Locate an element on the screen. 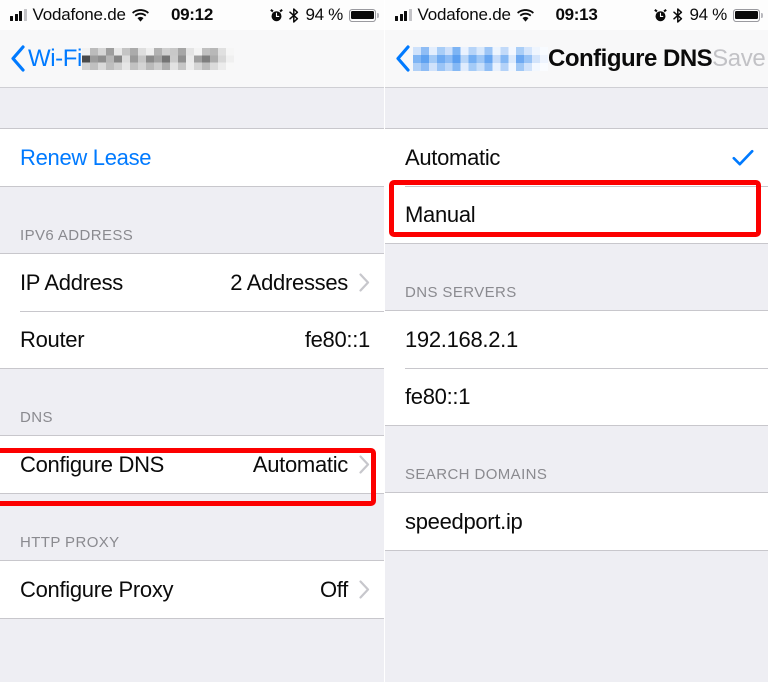 The height and width of the screenshot is (682, 768). row-search-domain-1: speedport.ip is located at coordinates (576, 521).